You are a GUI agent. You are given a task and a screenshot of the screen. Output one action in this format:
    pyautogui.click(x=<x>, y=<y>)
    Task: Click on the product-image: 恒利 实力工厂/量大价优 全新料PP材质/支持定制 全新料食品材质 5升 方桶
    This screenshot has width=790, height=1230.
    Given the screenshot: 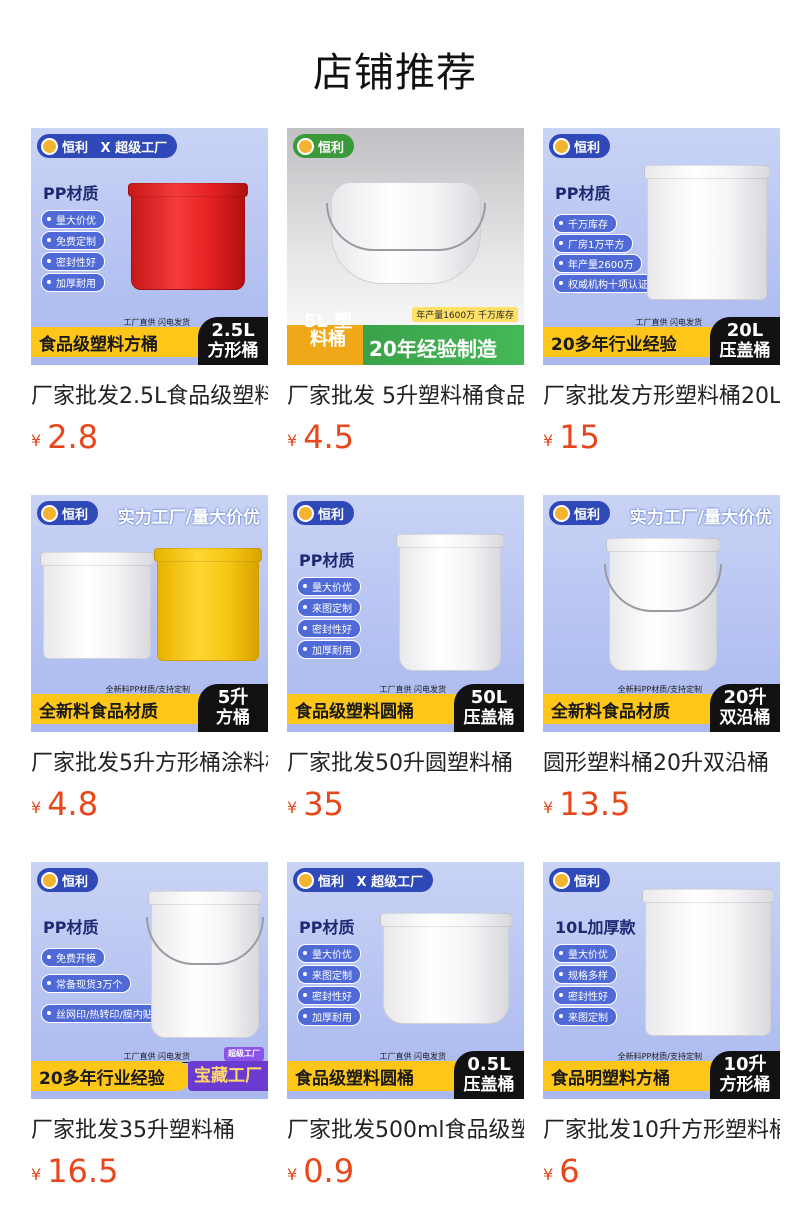 What is the action you would take?
    pyautogui.click(x=149, y=613)
    